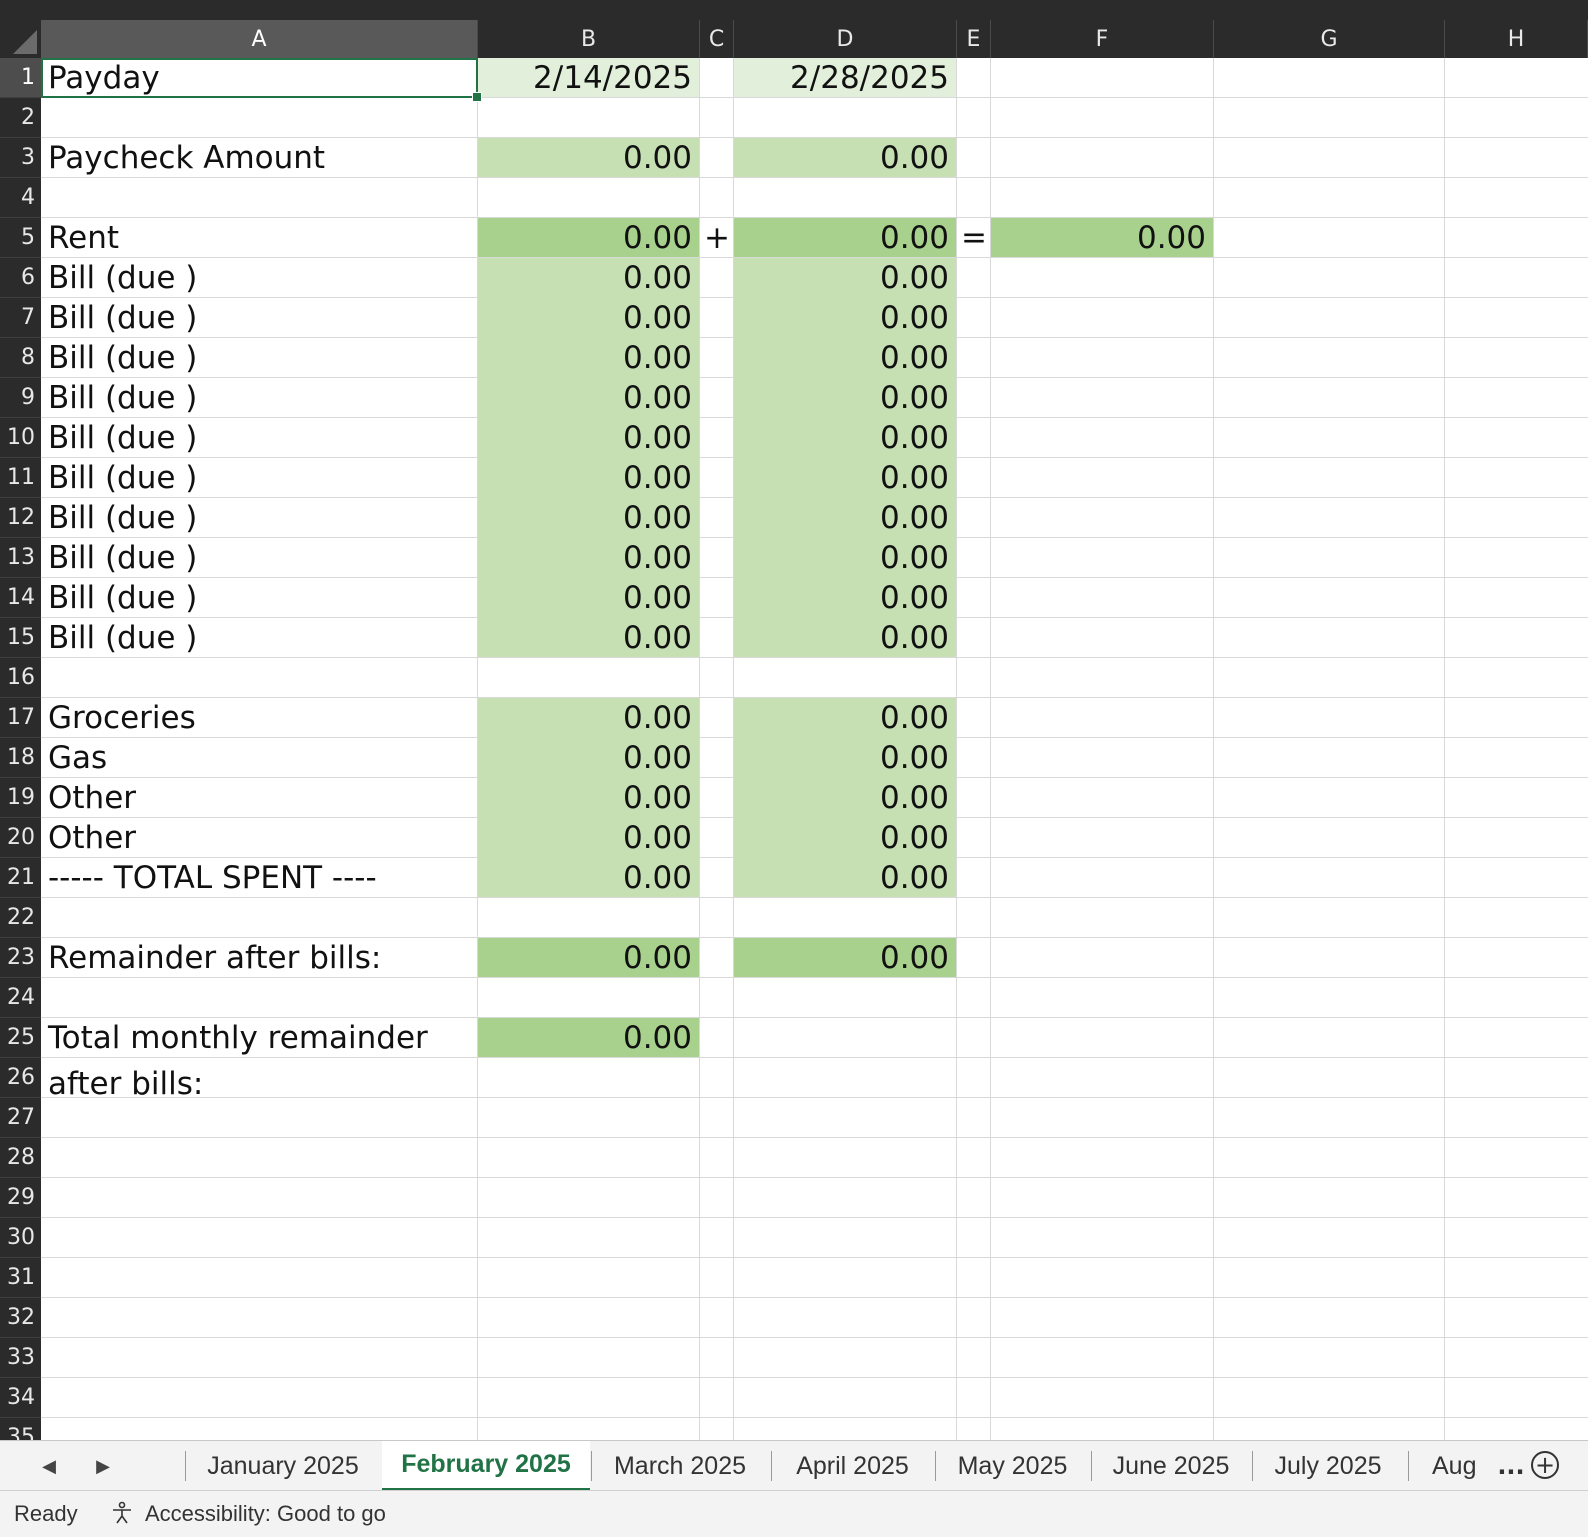  Describe the element at coordinates (589, 558) in the screenshot. I see `cell-b13: 0.00` at that location.